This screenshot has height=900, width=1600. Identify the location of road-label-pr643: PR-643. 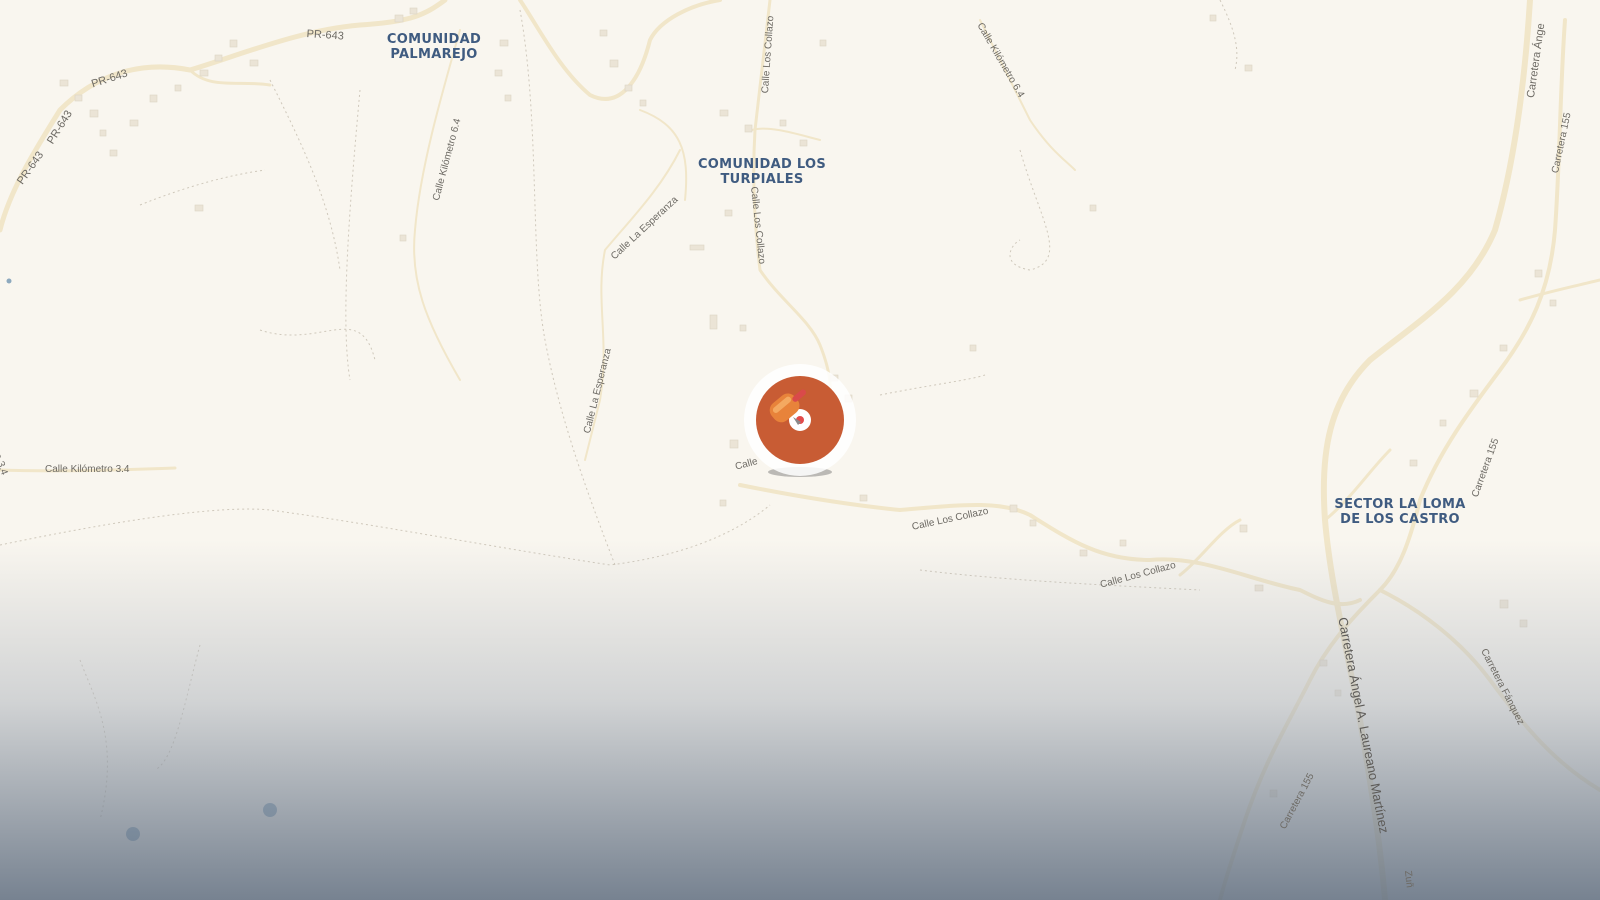
(325, 35).